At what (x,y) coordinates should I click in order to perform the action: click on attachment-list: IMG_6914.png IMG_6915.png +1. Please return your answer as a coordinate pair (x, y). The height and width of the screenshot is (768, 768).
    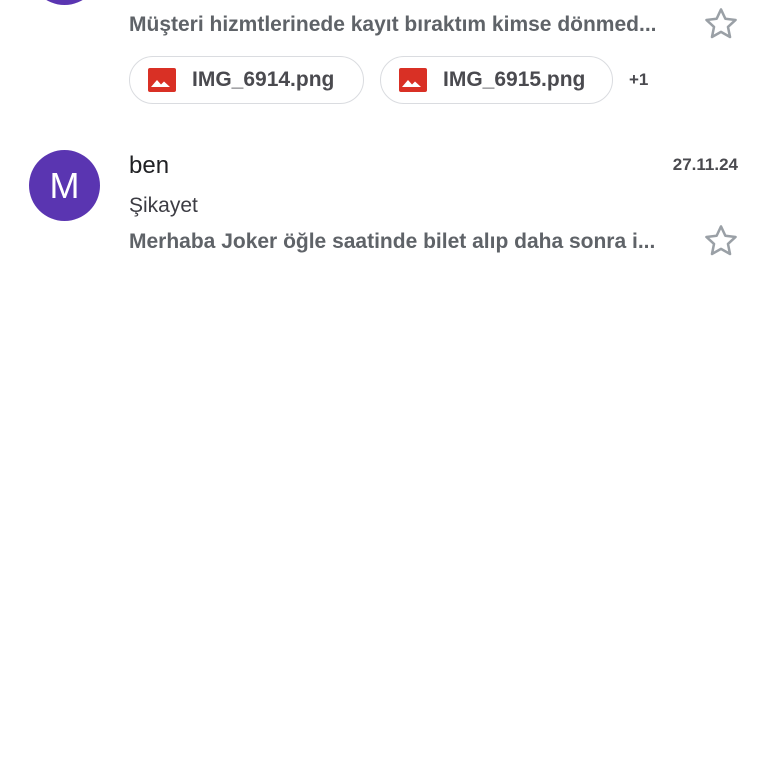
    Looking at the image, I should click on (388, 80).